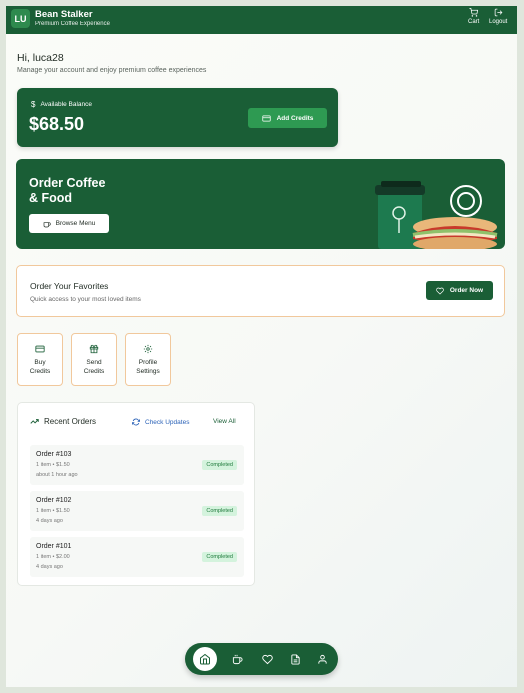 This screenshot has width=524, height=693. I want to click on cart-button: Cart, so click(473, 16).